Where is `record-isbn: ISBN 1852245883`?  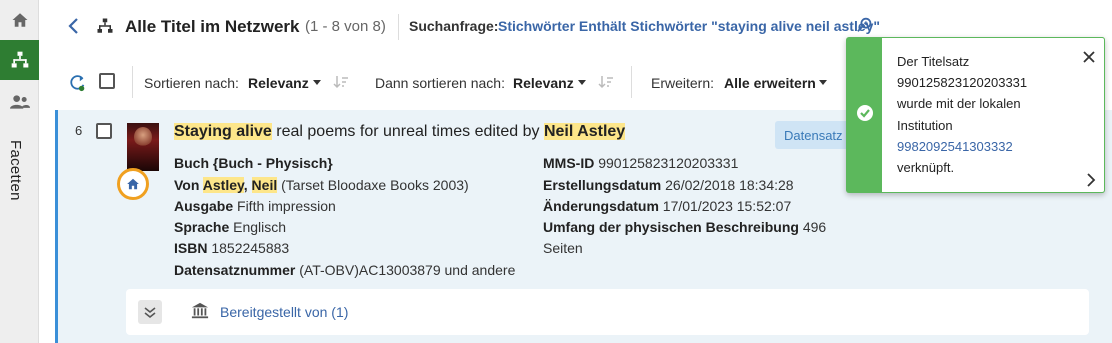 record-isbn: ISBN 1852245883 is located at coordinates (232, 248).